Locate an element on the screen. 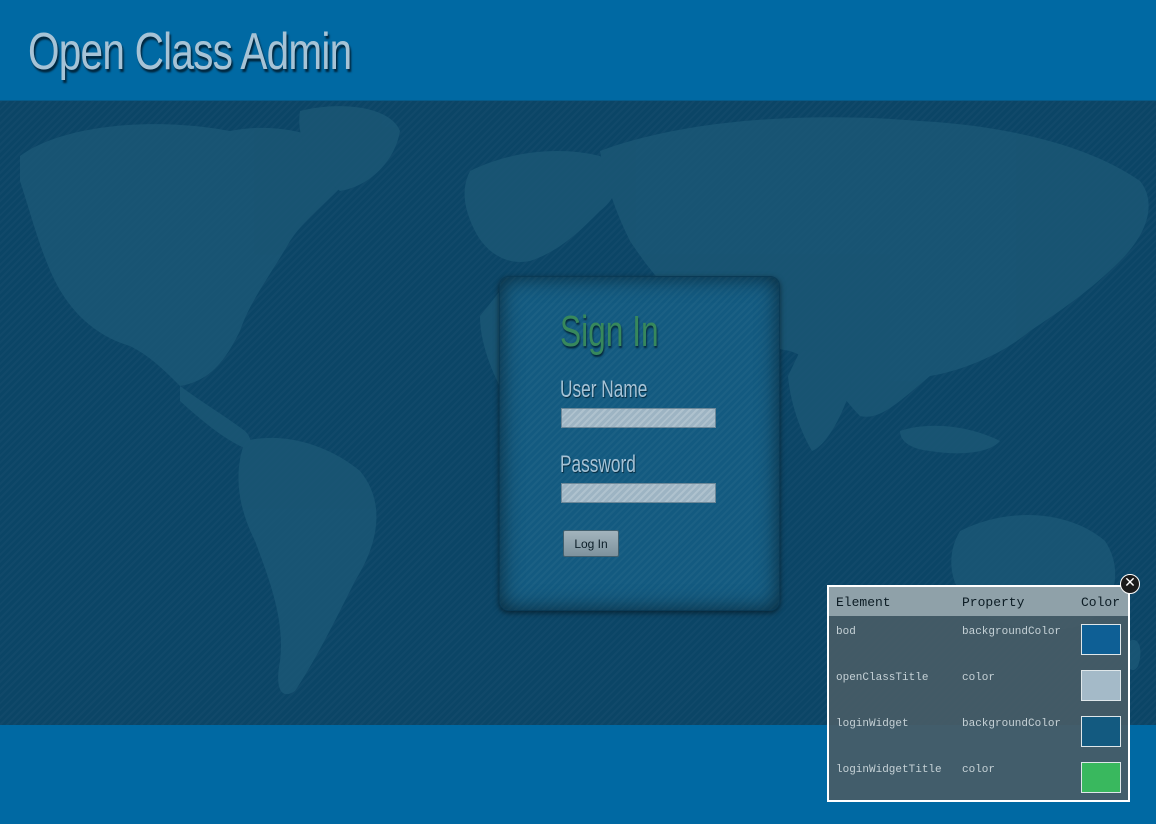  password-label: Password is located at coordinates (598, 464).